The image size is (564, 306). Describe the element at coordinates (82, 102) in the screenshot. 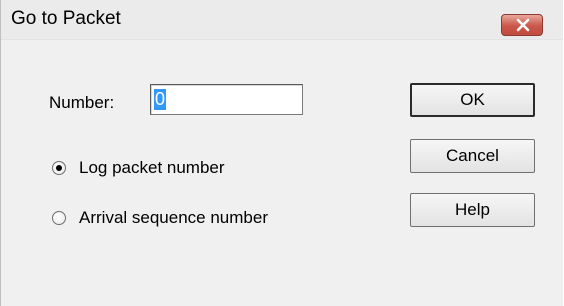

I see `number-label: Number:` at that location.